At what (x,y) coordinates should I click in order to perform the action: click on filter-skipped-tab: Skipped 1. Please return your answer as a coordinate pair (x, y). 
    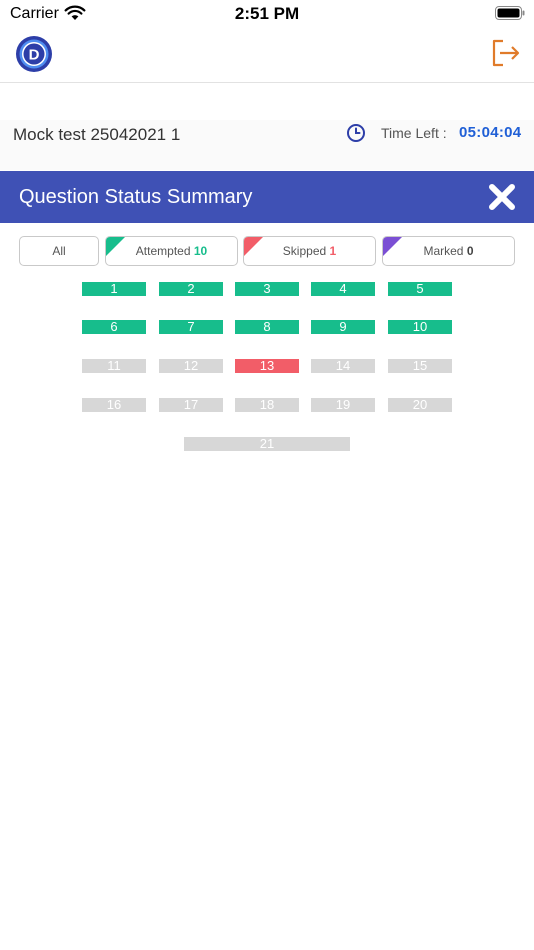
    Looking at the image, I should click on (309, 251).